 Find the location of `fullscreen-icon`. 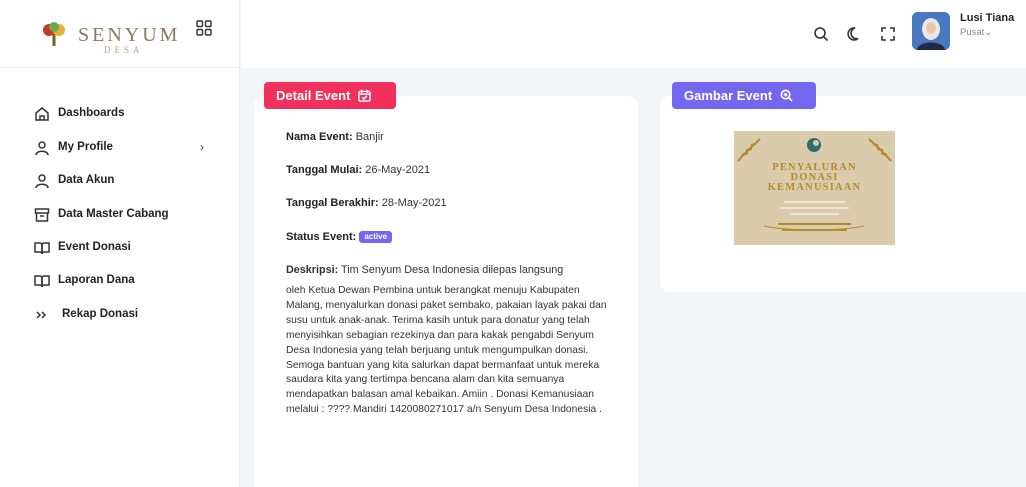

fullscreen-icon is located at coordinates (888, 34).